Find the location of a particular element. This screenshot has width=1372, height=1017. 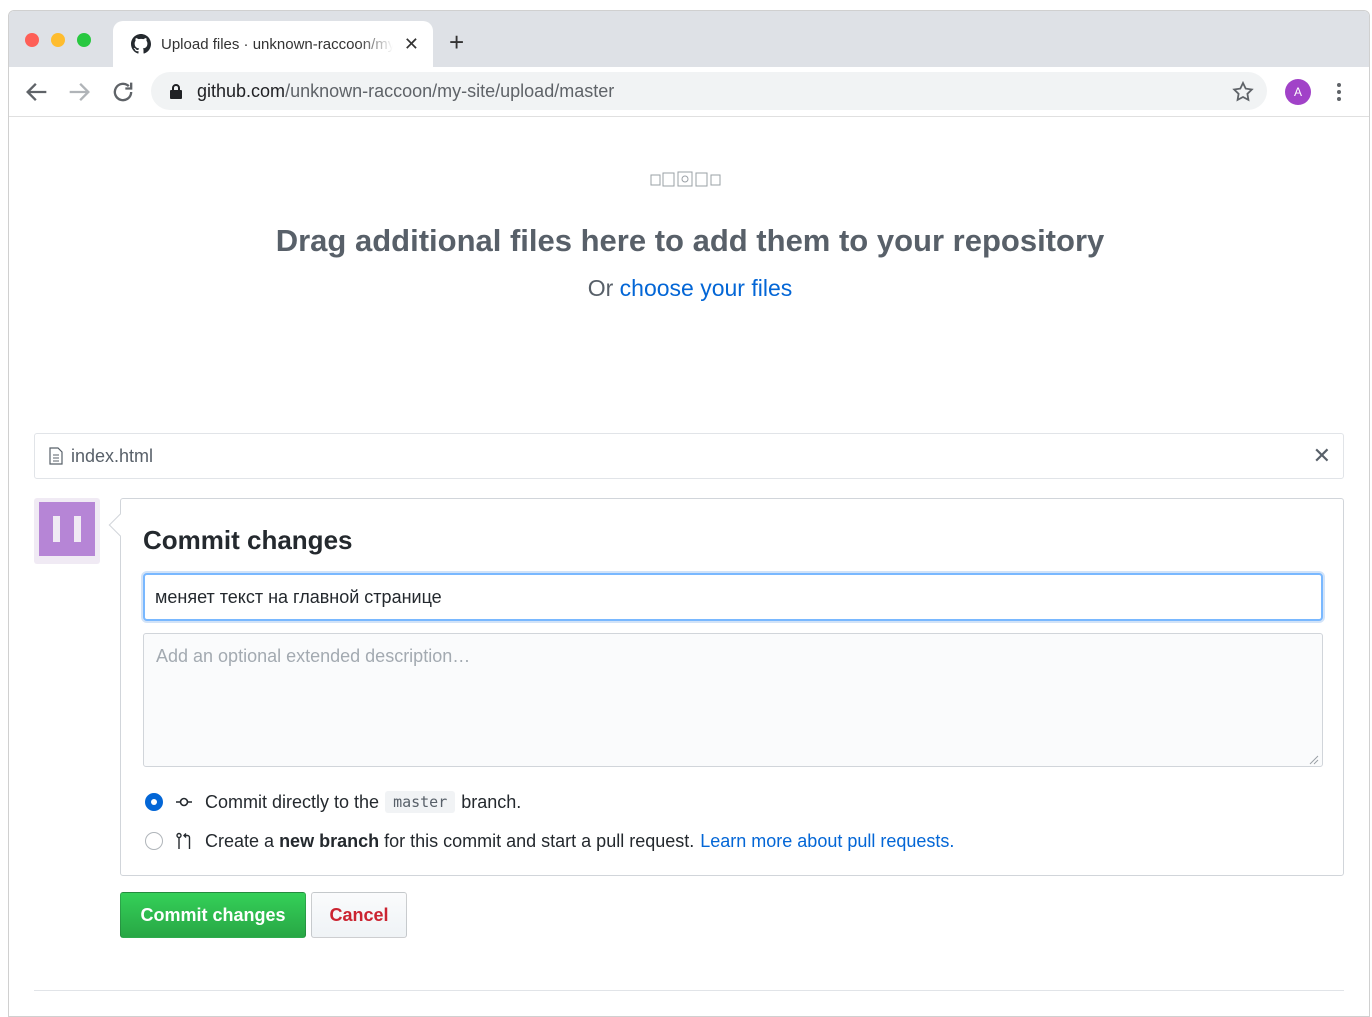

commit-description-textarea is located at coordinates (733, 700).